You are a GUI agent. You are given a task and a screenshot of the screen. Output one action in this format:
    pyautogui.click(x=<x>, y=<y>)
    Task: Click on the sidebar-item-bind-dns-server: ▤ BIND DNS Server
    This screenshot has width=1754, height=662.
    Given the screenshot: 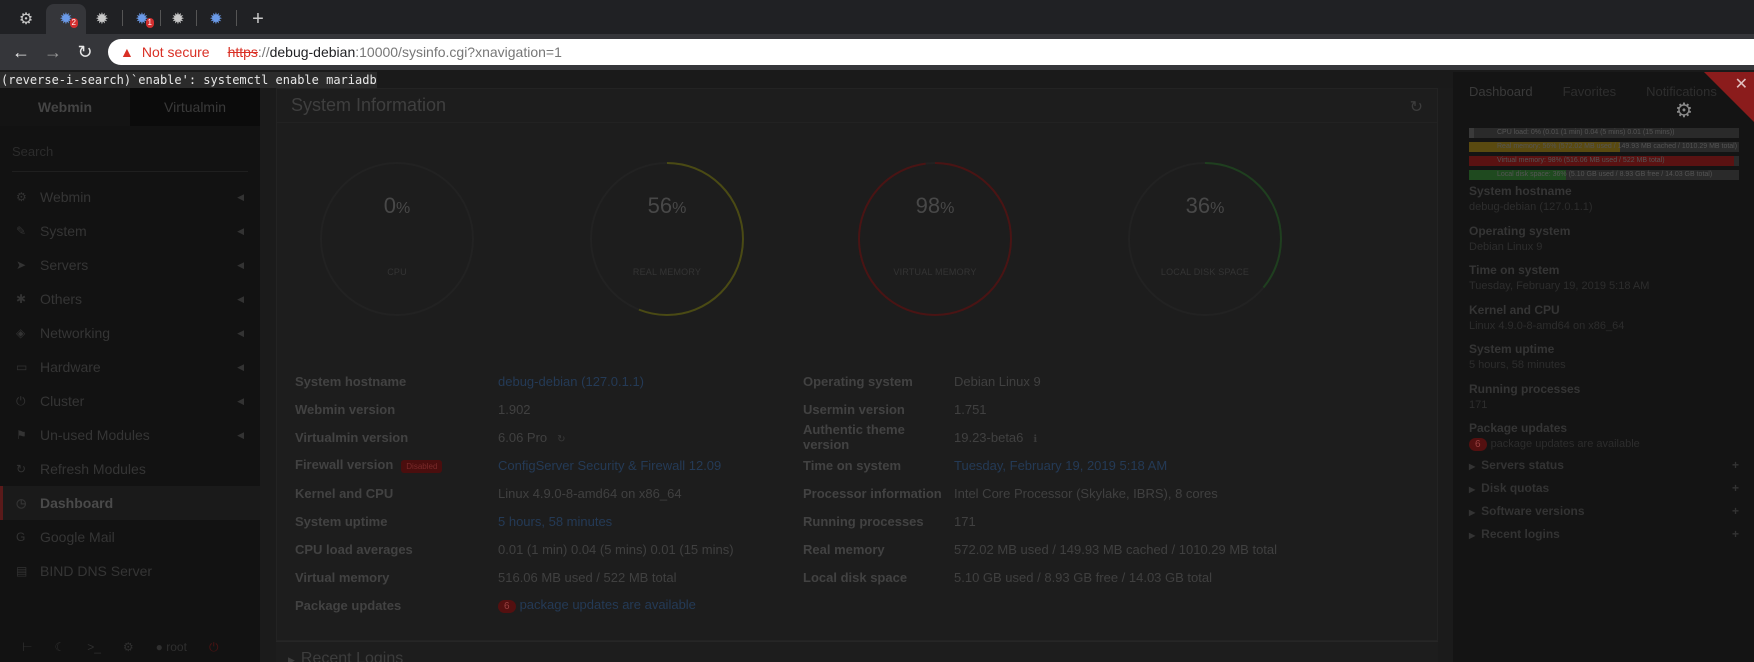 What is the action you would take?
    pyautogui.click(x=130, y=571)
    